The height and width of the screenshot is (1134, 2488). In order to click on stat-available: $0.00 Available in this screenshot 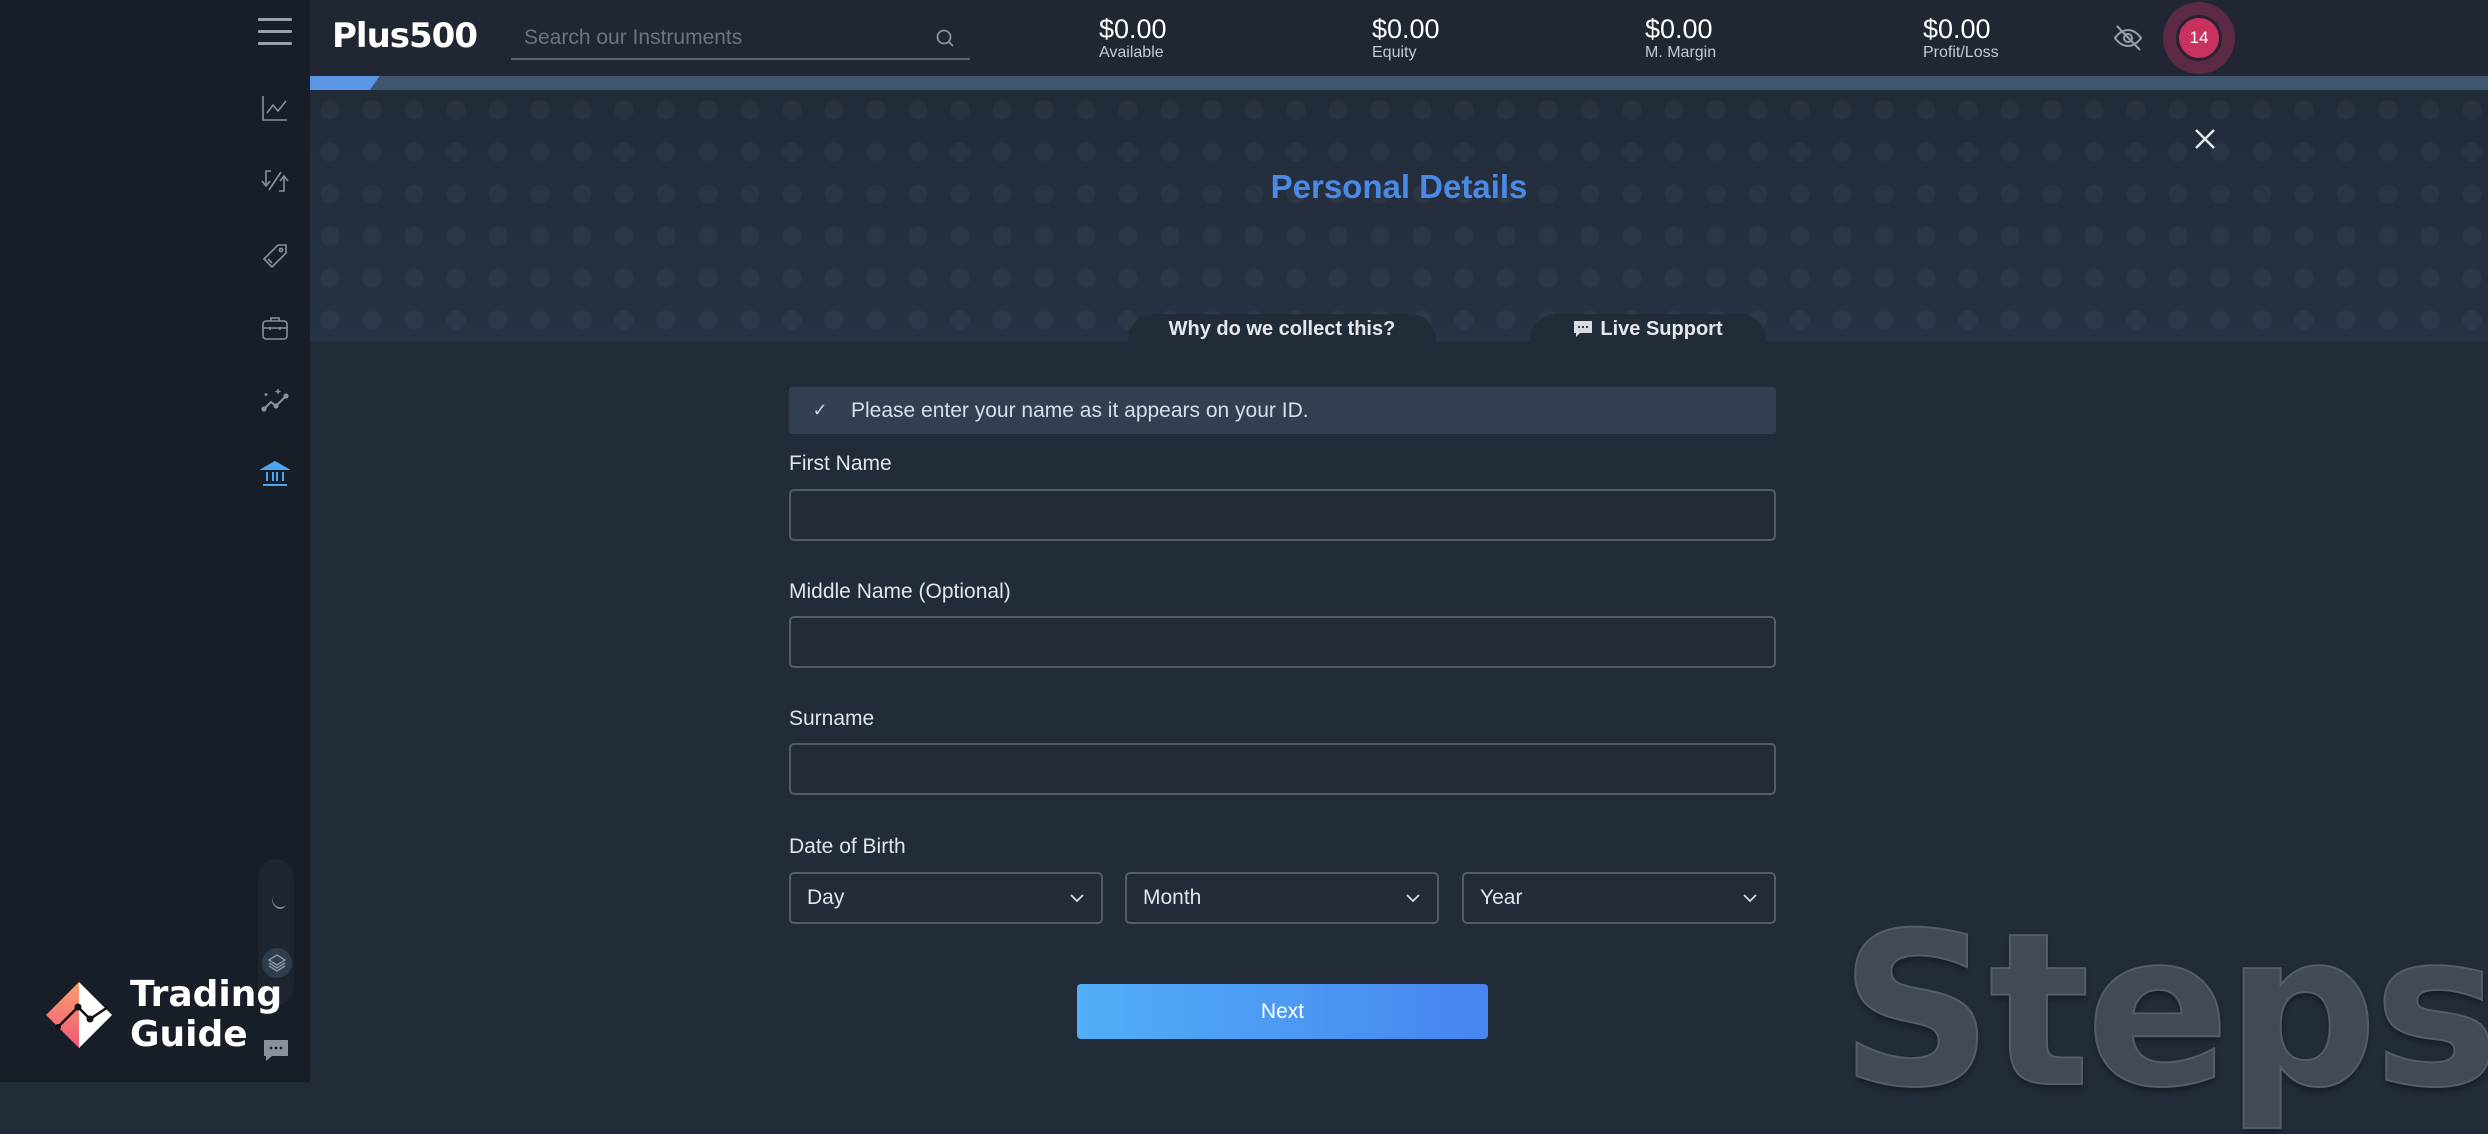, I will do `click(1133, 37)`.